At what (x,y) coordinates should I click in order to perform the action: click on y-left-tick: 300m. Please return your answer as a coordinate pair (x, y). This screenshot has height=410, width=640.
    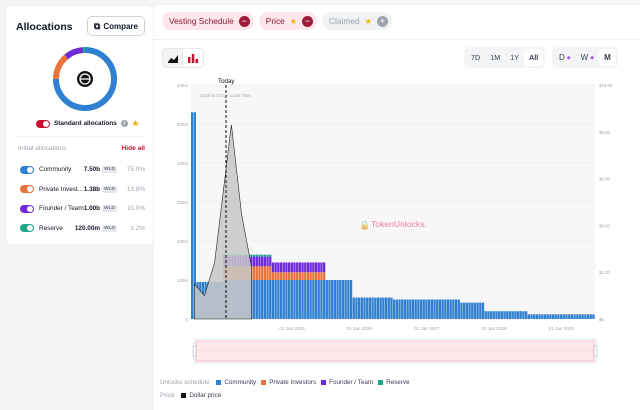
    Looking at the image, I should click on (182, 202).